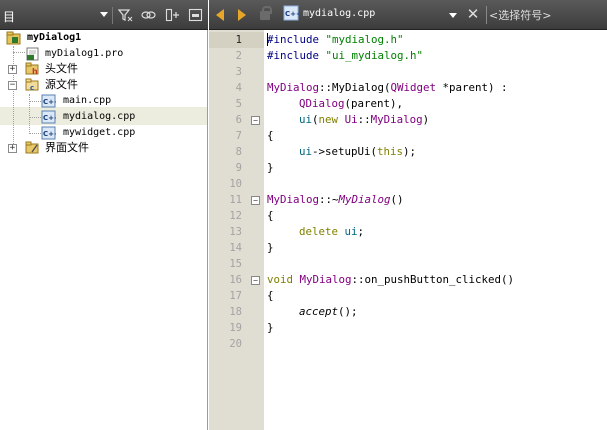 This screenshot has width=607, height=430. Describe the element at coordinates (238, 136) in the screenshot. I see `line-number: 7` at that location.